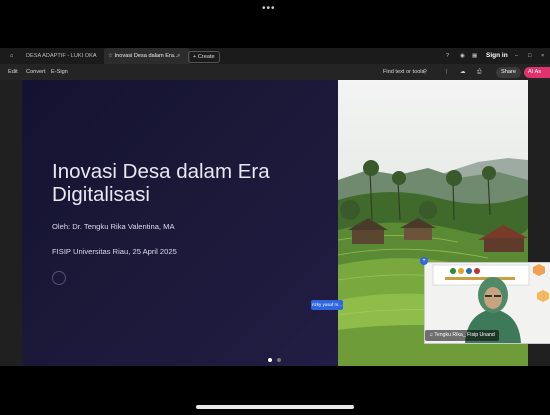 This screenshot has height=415, width=550. I want to click on close-window-icon: ×, so click(542, 56).